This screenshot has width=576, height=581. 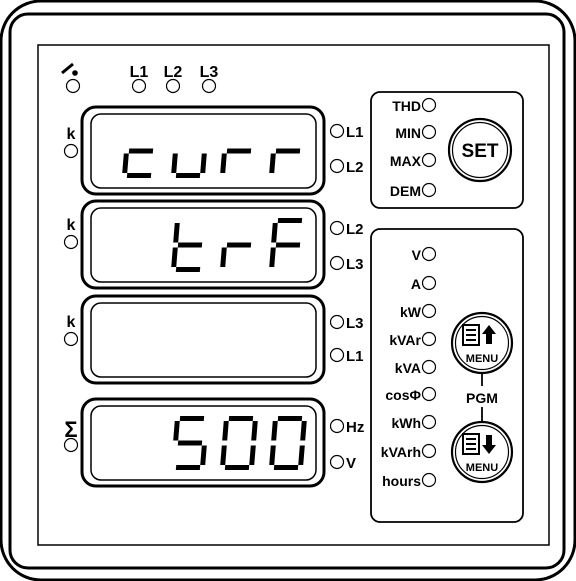 What do you see at coordinates (429, 339) in the screenshot?
I see `kvar-led` at bounding box center [429, 339].